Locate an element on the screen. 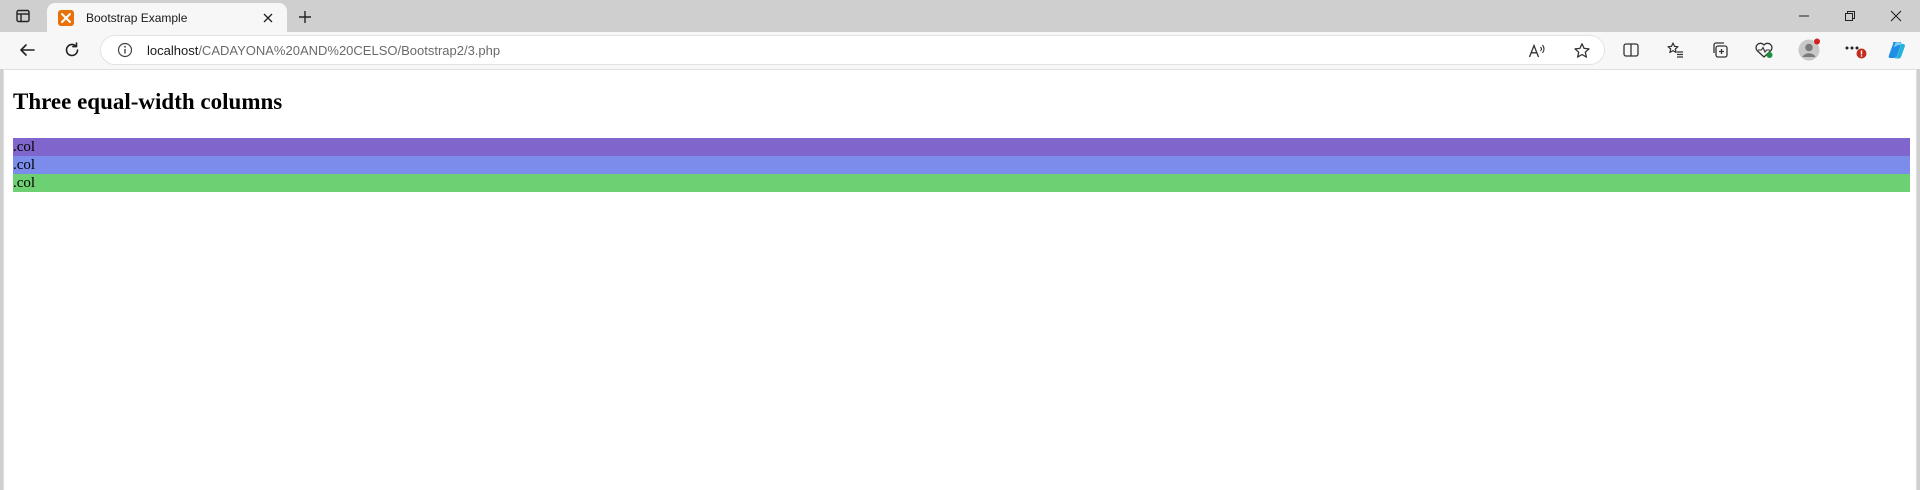 This screenshot has width=1920, height=490. refresh-button is located at coordinates (72, 50).